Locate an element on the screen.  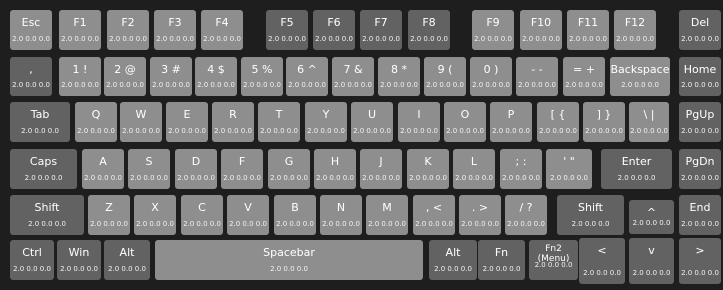
key-tab: Tab 2.0 0.0 0.0 is located at coordinates (40, 122).